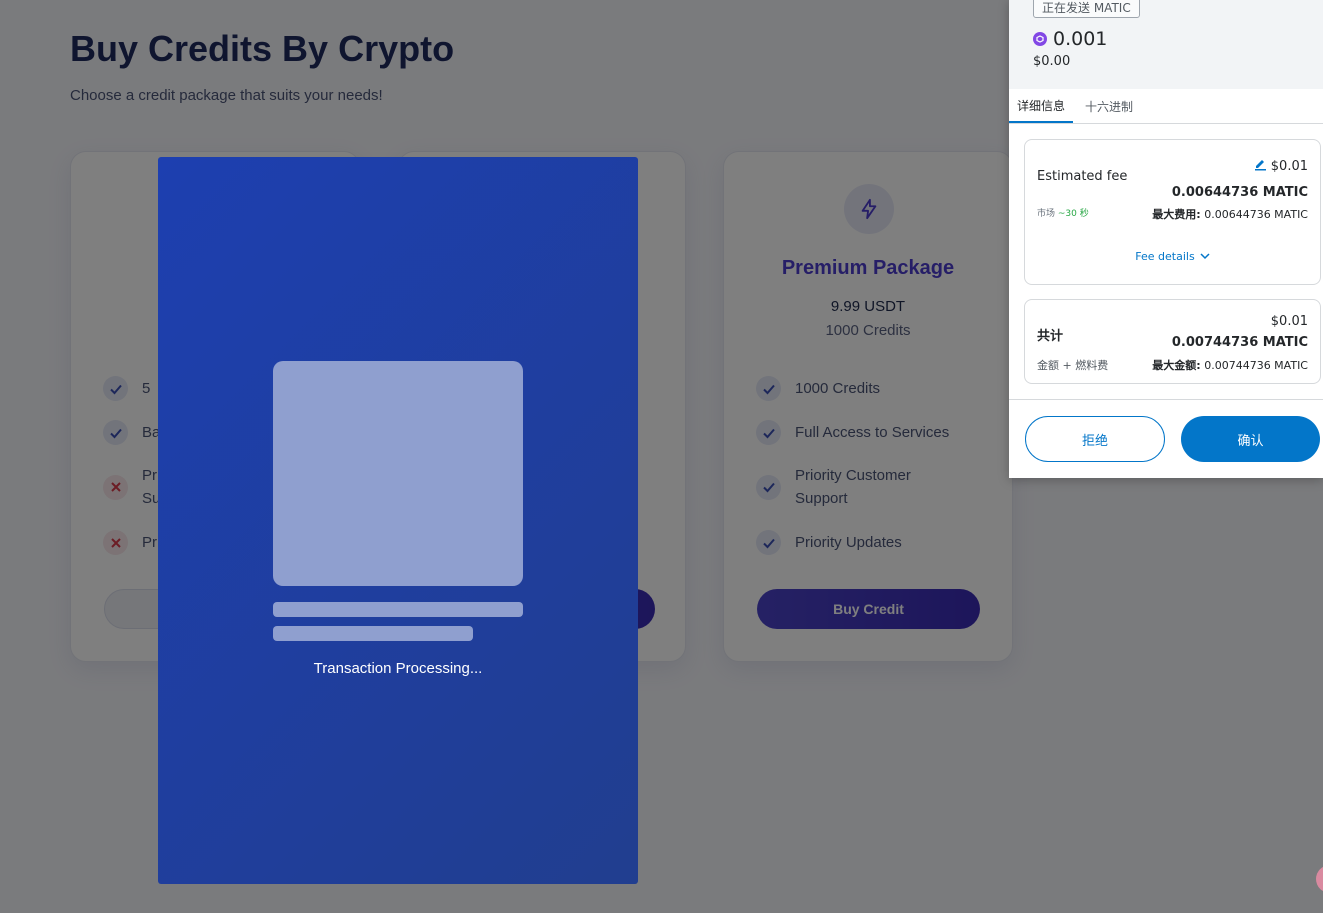 This screenshot has height=913, width=1323. I want to click on footer-divider, so click(1166, 399).